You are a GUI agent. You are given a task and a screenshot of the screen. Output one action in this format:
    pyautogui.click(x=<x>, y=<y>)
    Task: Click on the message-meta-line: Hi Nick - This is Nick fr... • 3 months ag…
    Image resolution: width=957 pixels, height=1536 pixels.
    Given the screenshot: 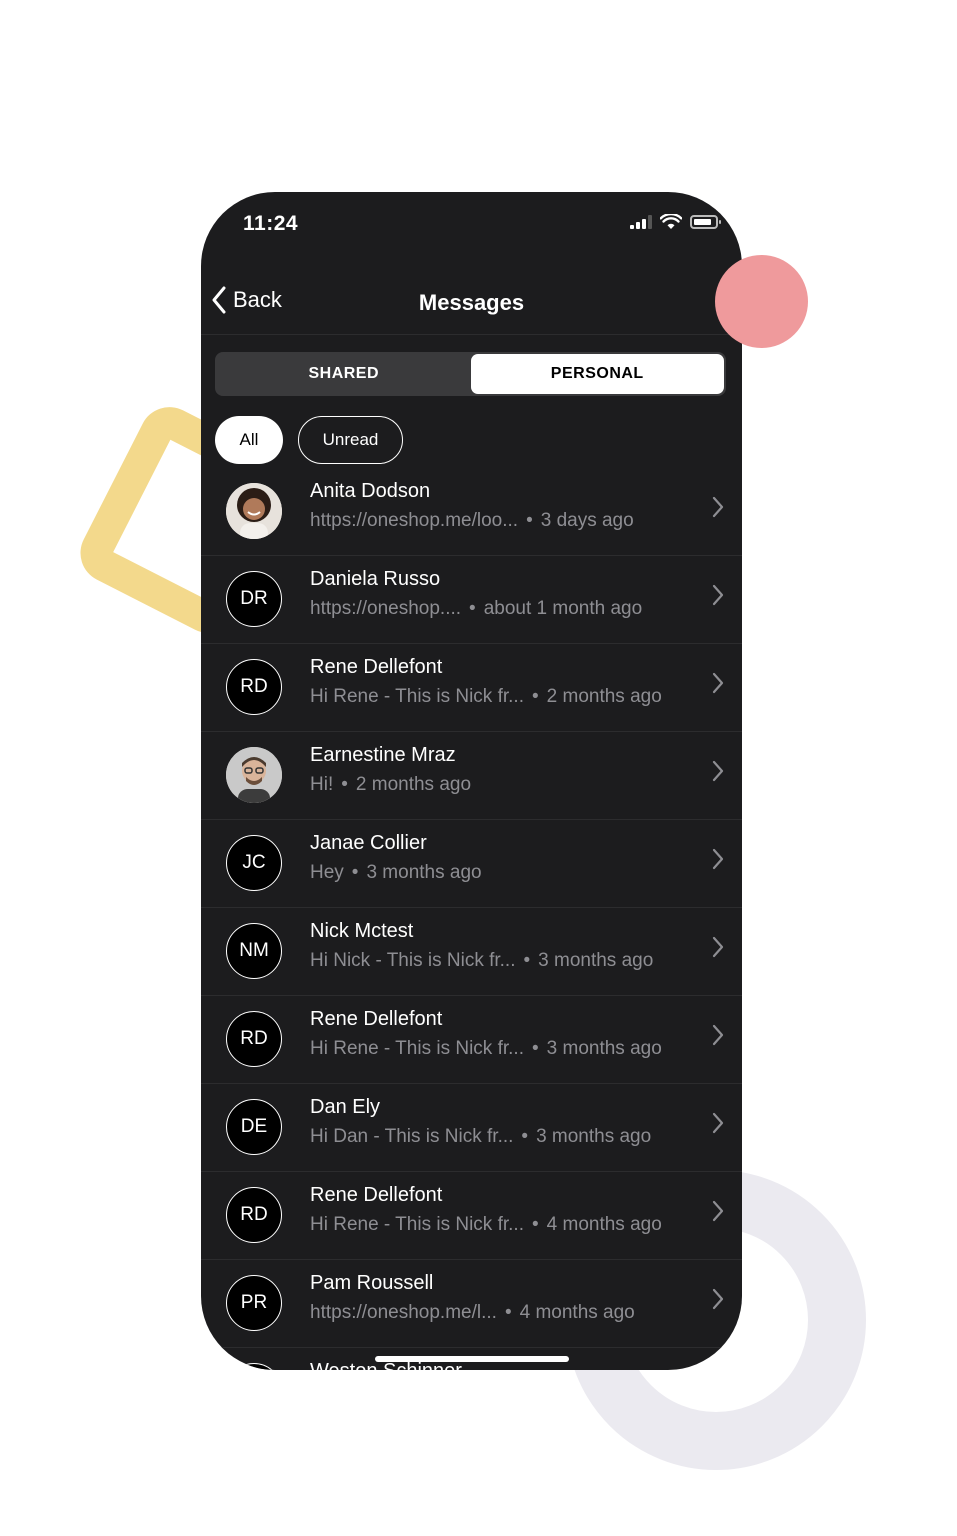 What is the action you would take?
    pyautogui.click(x=481, y=961)
    